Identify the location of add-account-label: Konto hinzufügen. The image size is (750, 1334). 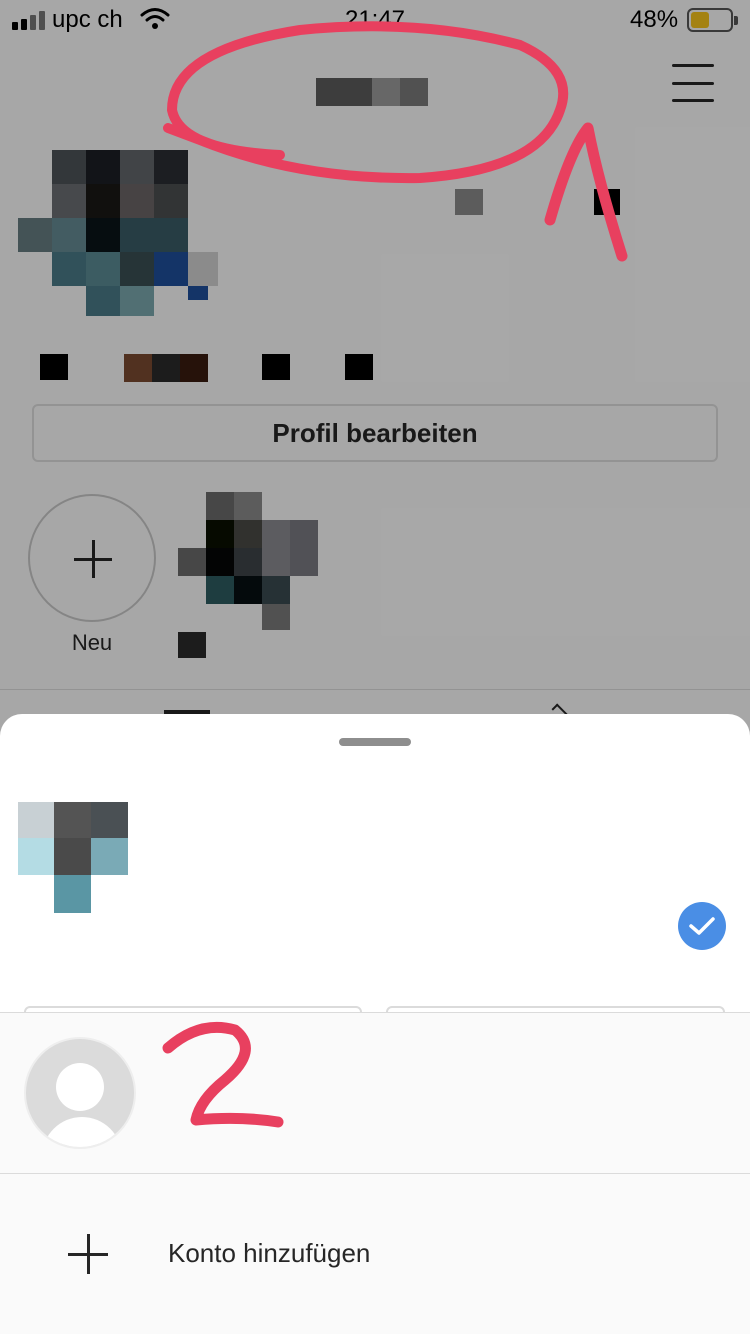
(269, 1253).